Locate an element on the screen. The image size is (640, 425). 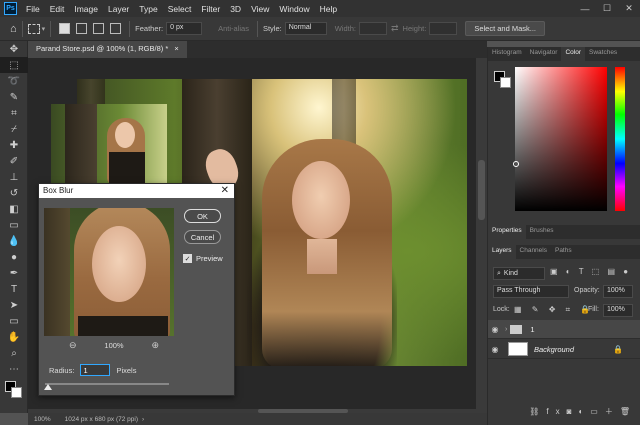
document-tab: Parand Store.psd @ 100% (1, RGB/8) * × is located at coordinates (107, 49).